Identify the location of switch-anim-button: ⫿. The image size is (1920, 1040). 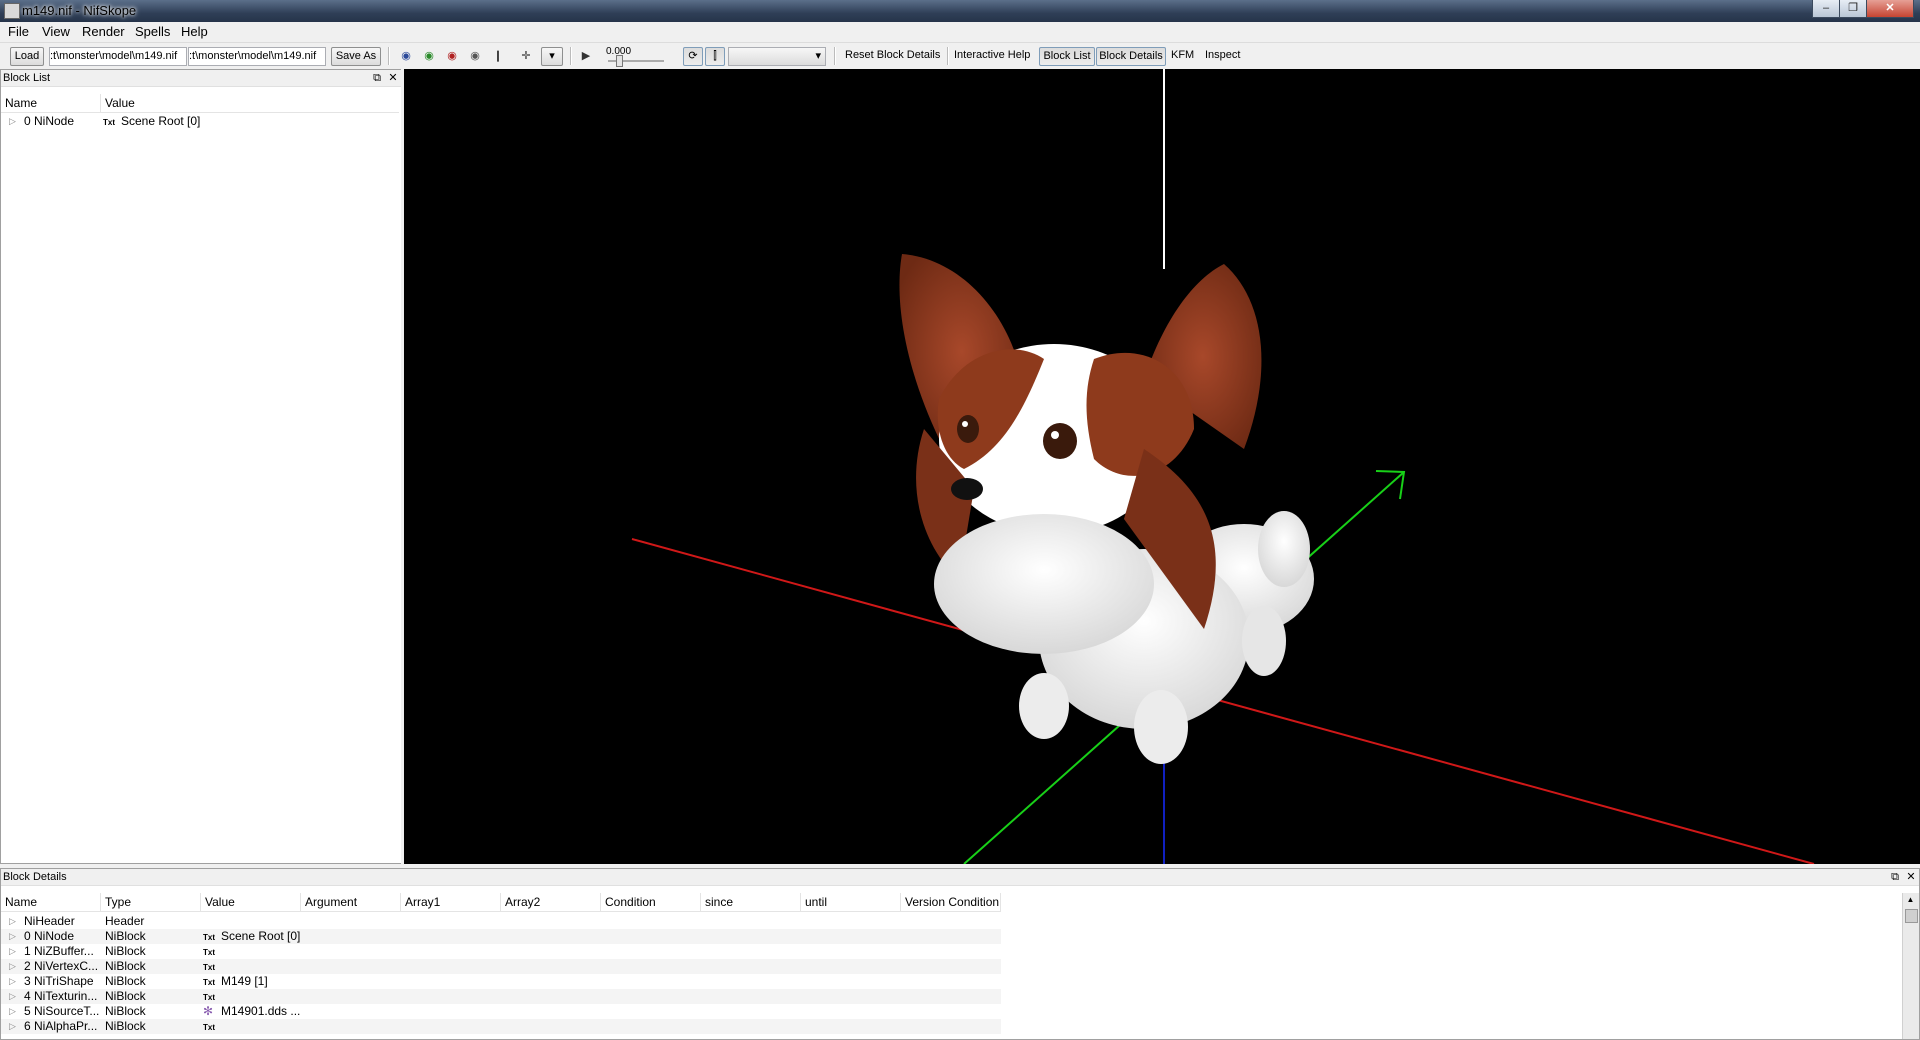
(715, 56).